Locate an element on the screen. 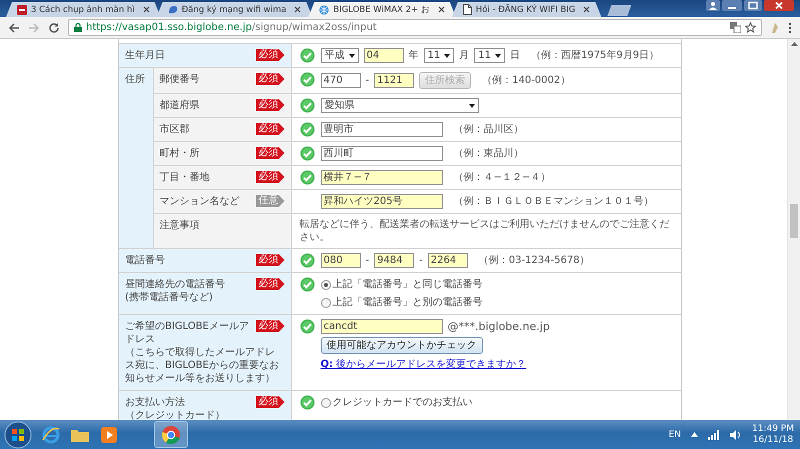  radio-label: 上記「電話番号」と別の電話番号 is located at coordinates (407, 302).